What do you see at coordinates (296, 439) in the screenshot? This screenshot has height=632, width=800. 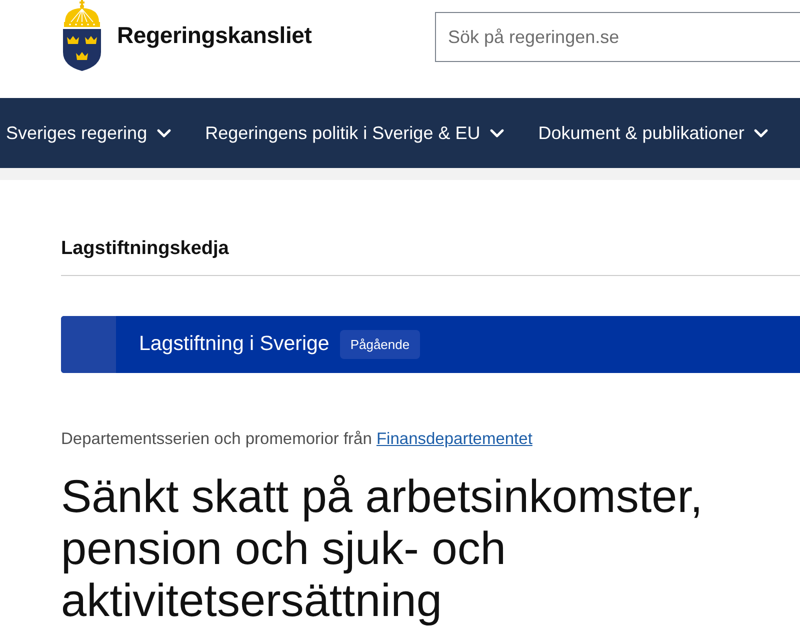 I see `series-text: Departementsserien och promemorior från Finansdepartementet` at bounding box center [296, 439].